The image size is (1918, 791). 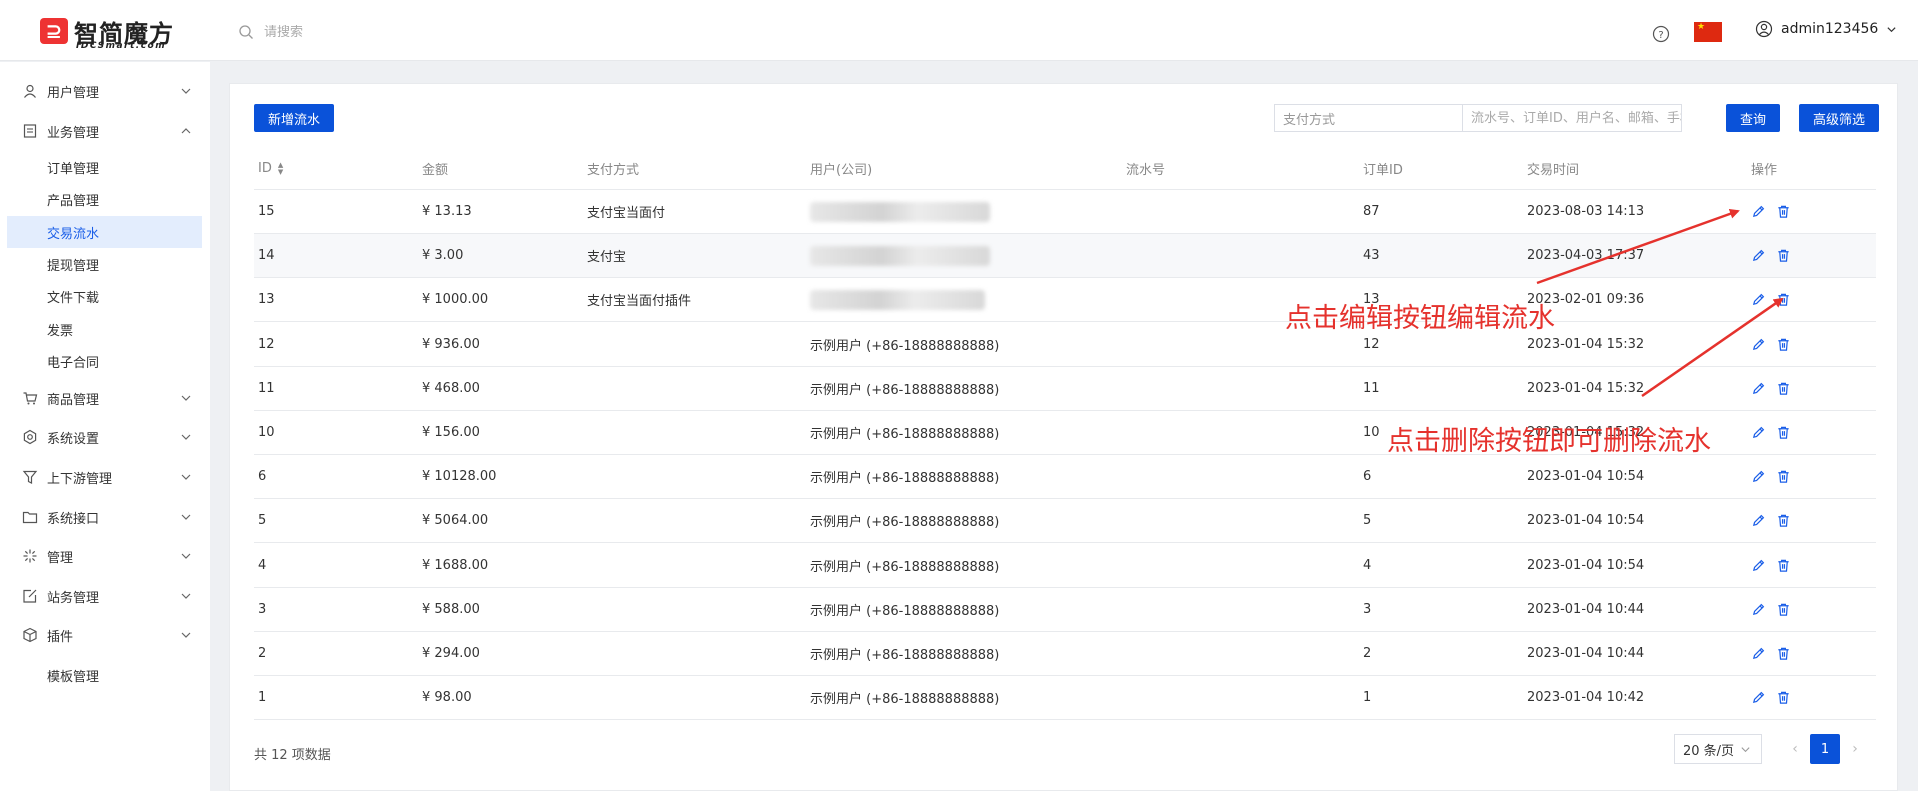 What do you see at coordinates (1371, 388) in the screenshot?
I see `cell-order-id: 11` at bounding box center [1371, 388].